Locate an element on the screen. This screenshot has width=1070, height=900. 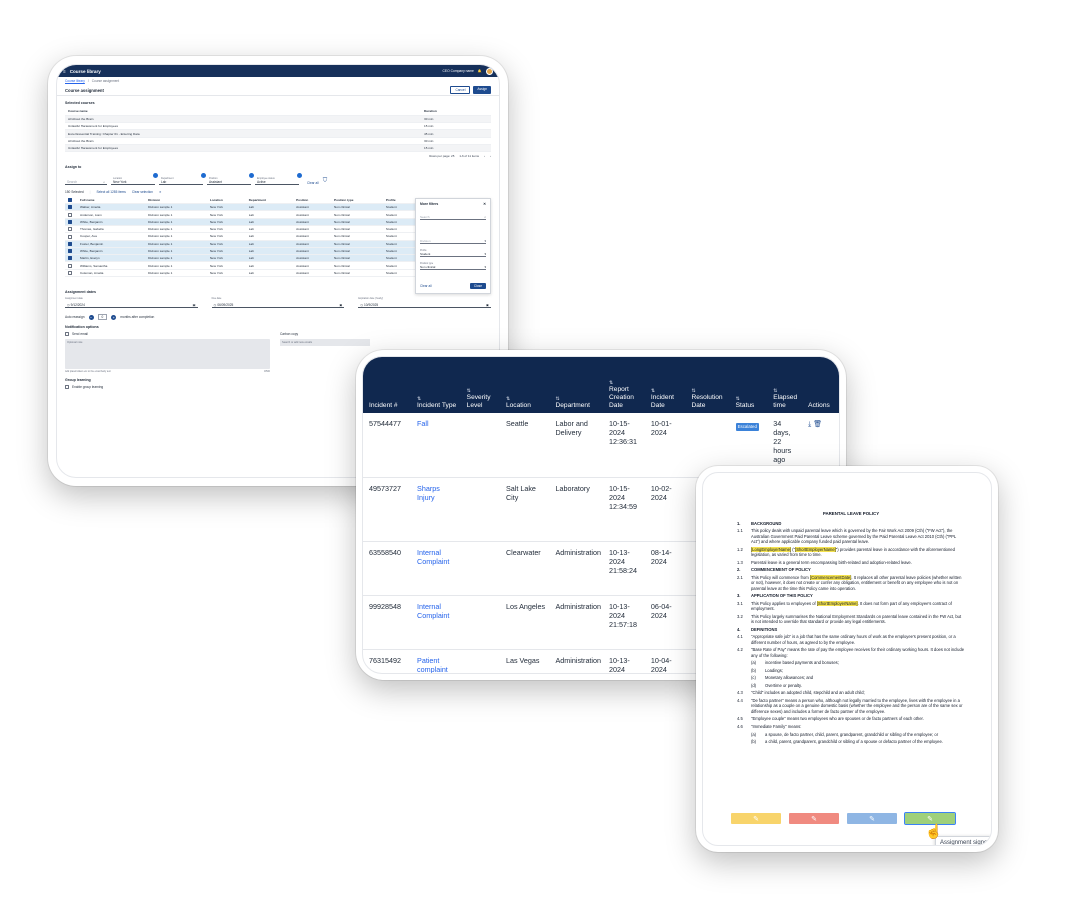
menu-icon: ≡ is located at coordinates (64, 71).